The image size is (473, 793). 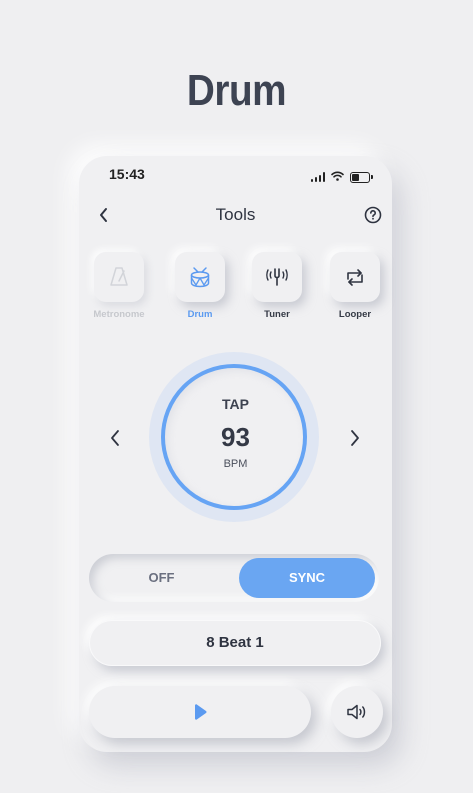 What do you see at coordinates (161, 578) in the screenshot?
I see `toggle-off-option: OFF` at bounding box center [161, 578].